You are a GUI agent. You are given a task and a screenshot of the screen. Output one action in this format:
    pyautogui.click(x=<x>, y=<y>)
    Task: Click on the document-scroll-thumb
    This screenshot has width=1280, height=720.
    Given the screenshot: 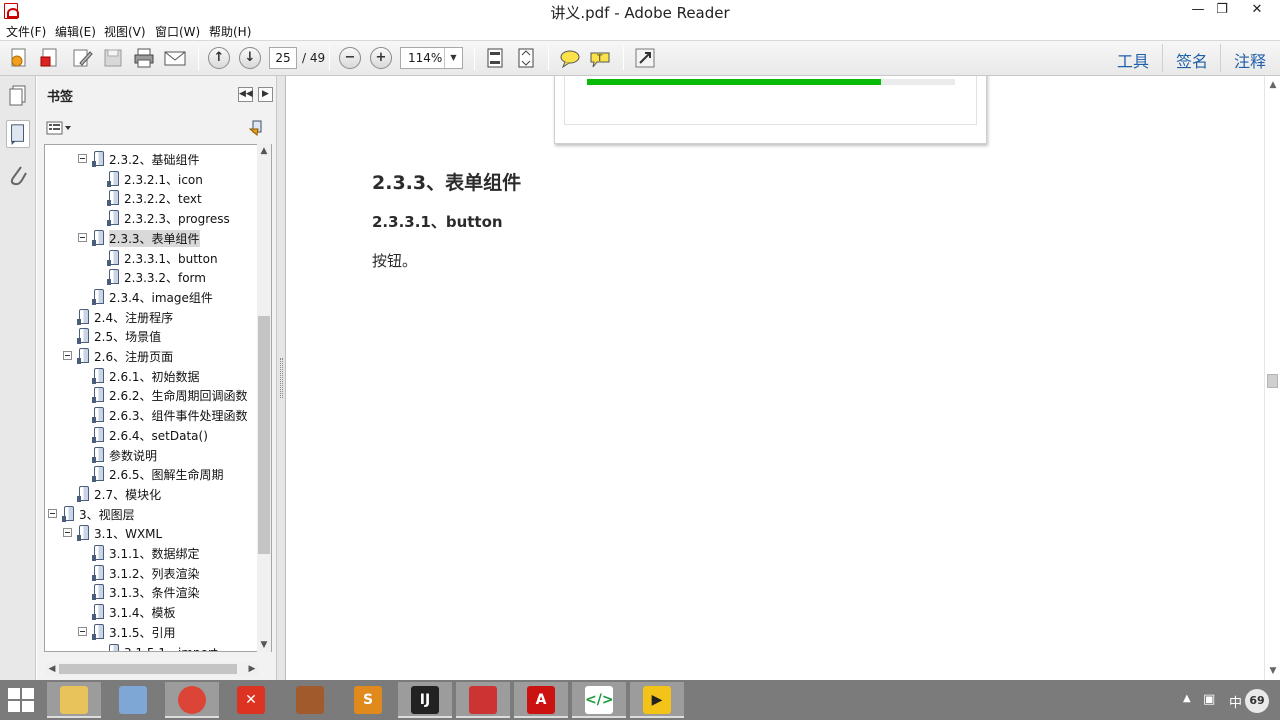 What is the action you would take?
    pyautogui.click(x=1272, y=381)
    